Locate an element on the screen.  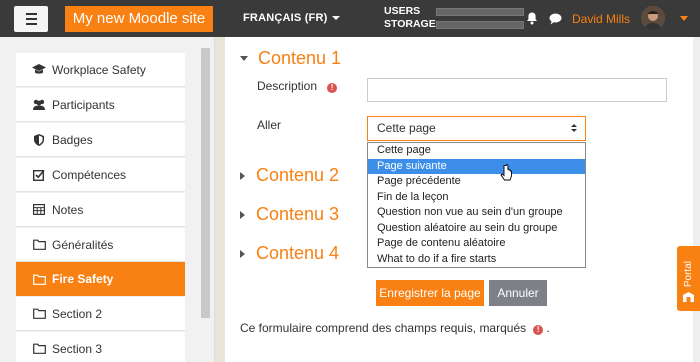
sidebar-item-notes: Notes is located at coordinates (100, 210).